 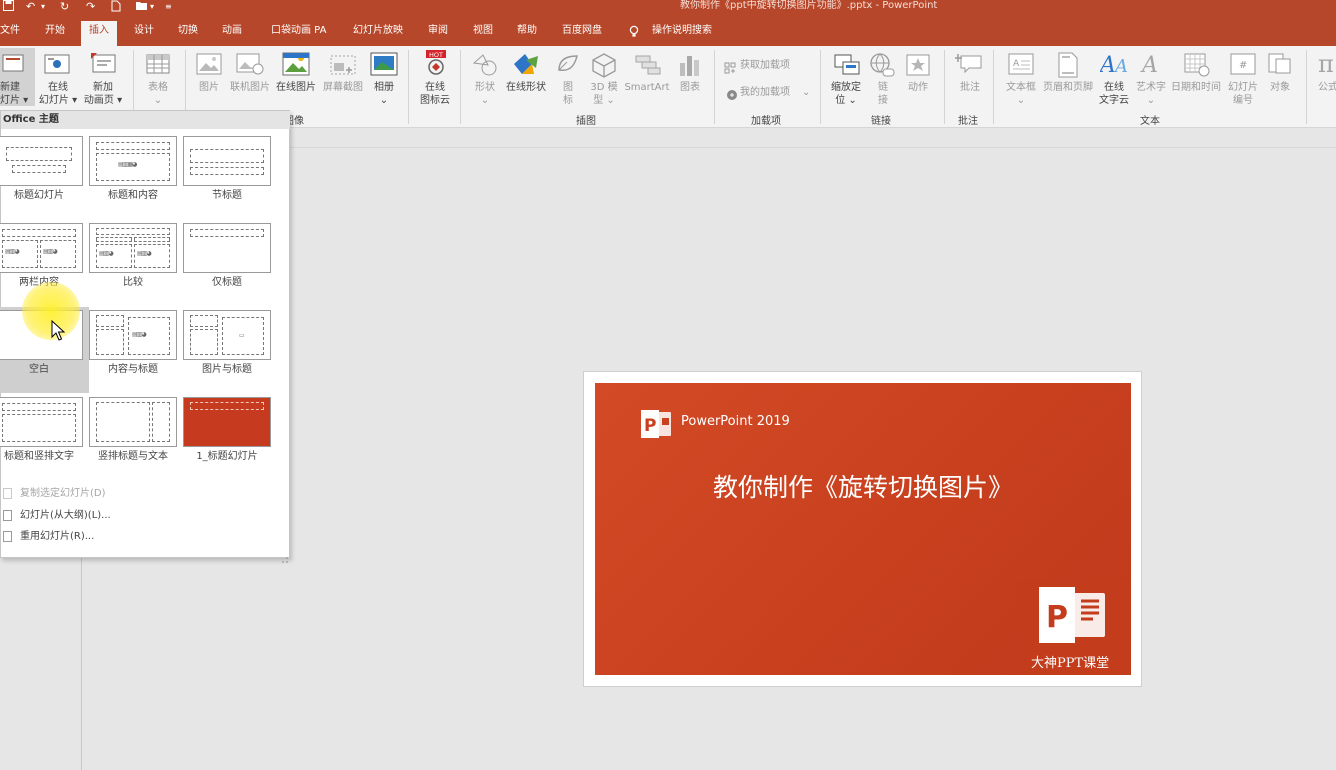 I want to click on online-wordart-icon: AA, so click(x=1114, y=66).